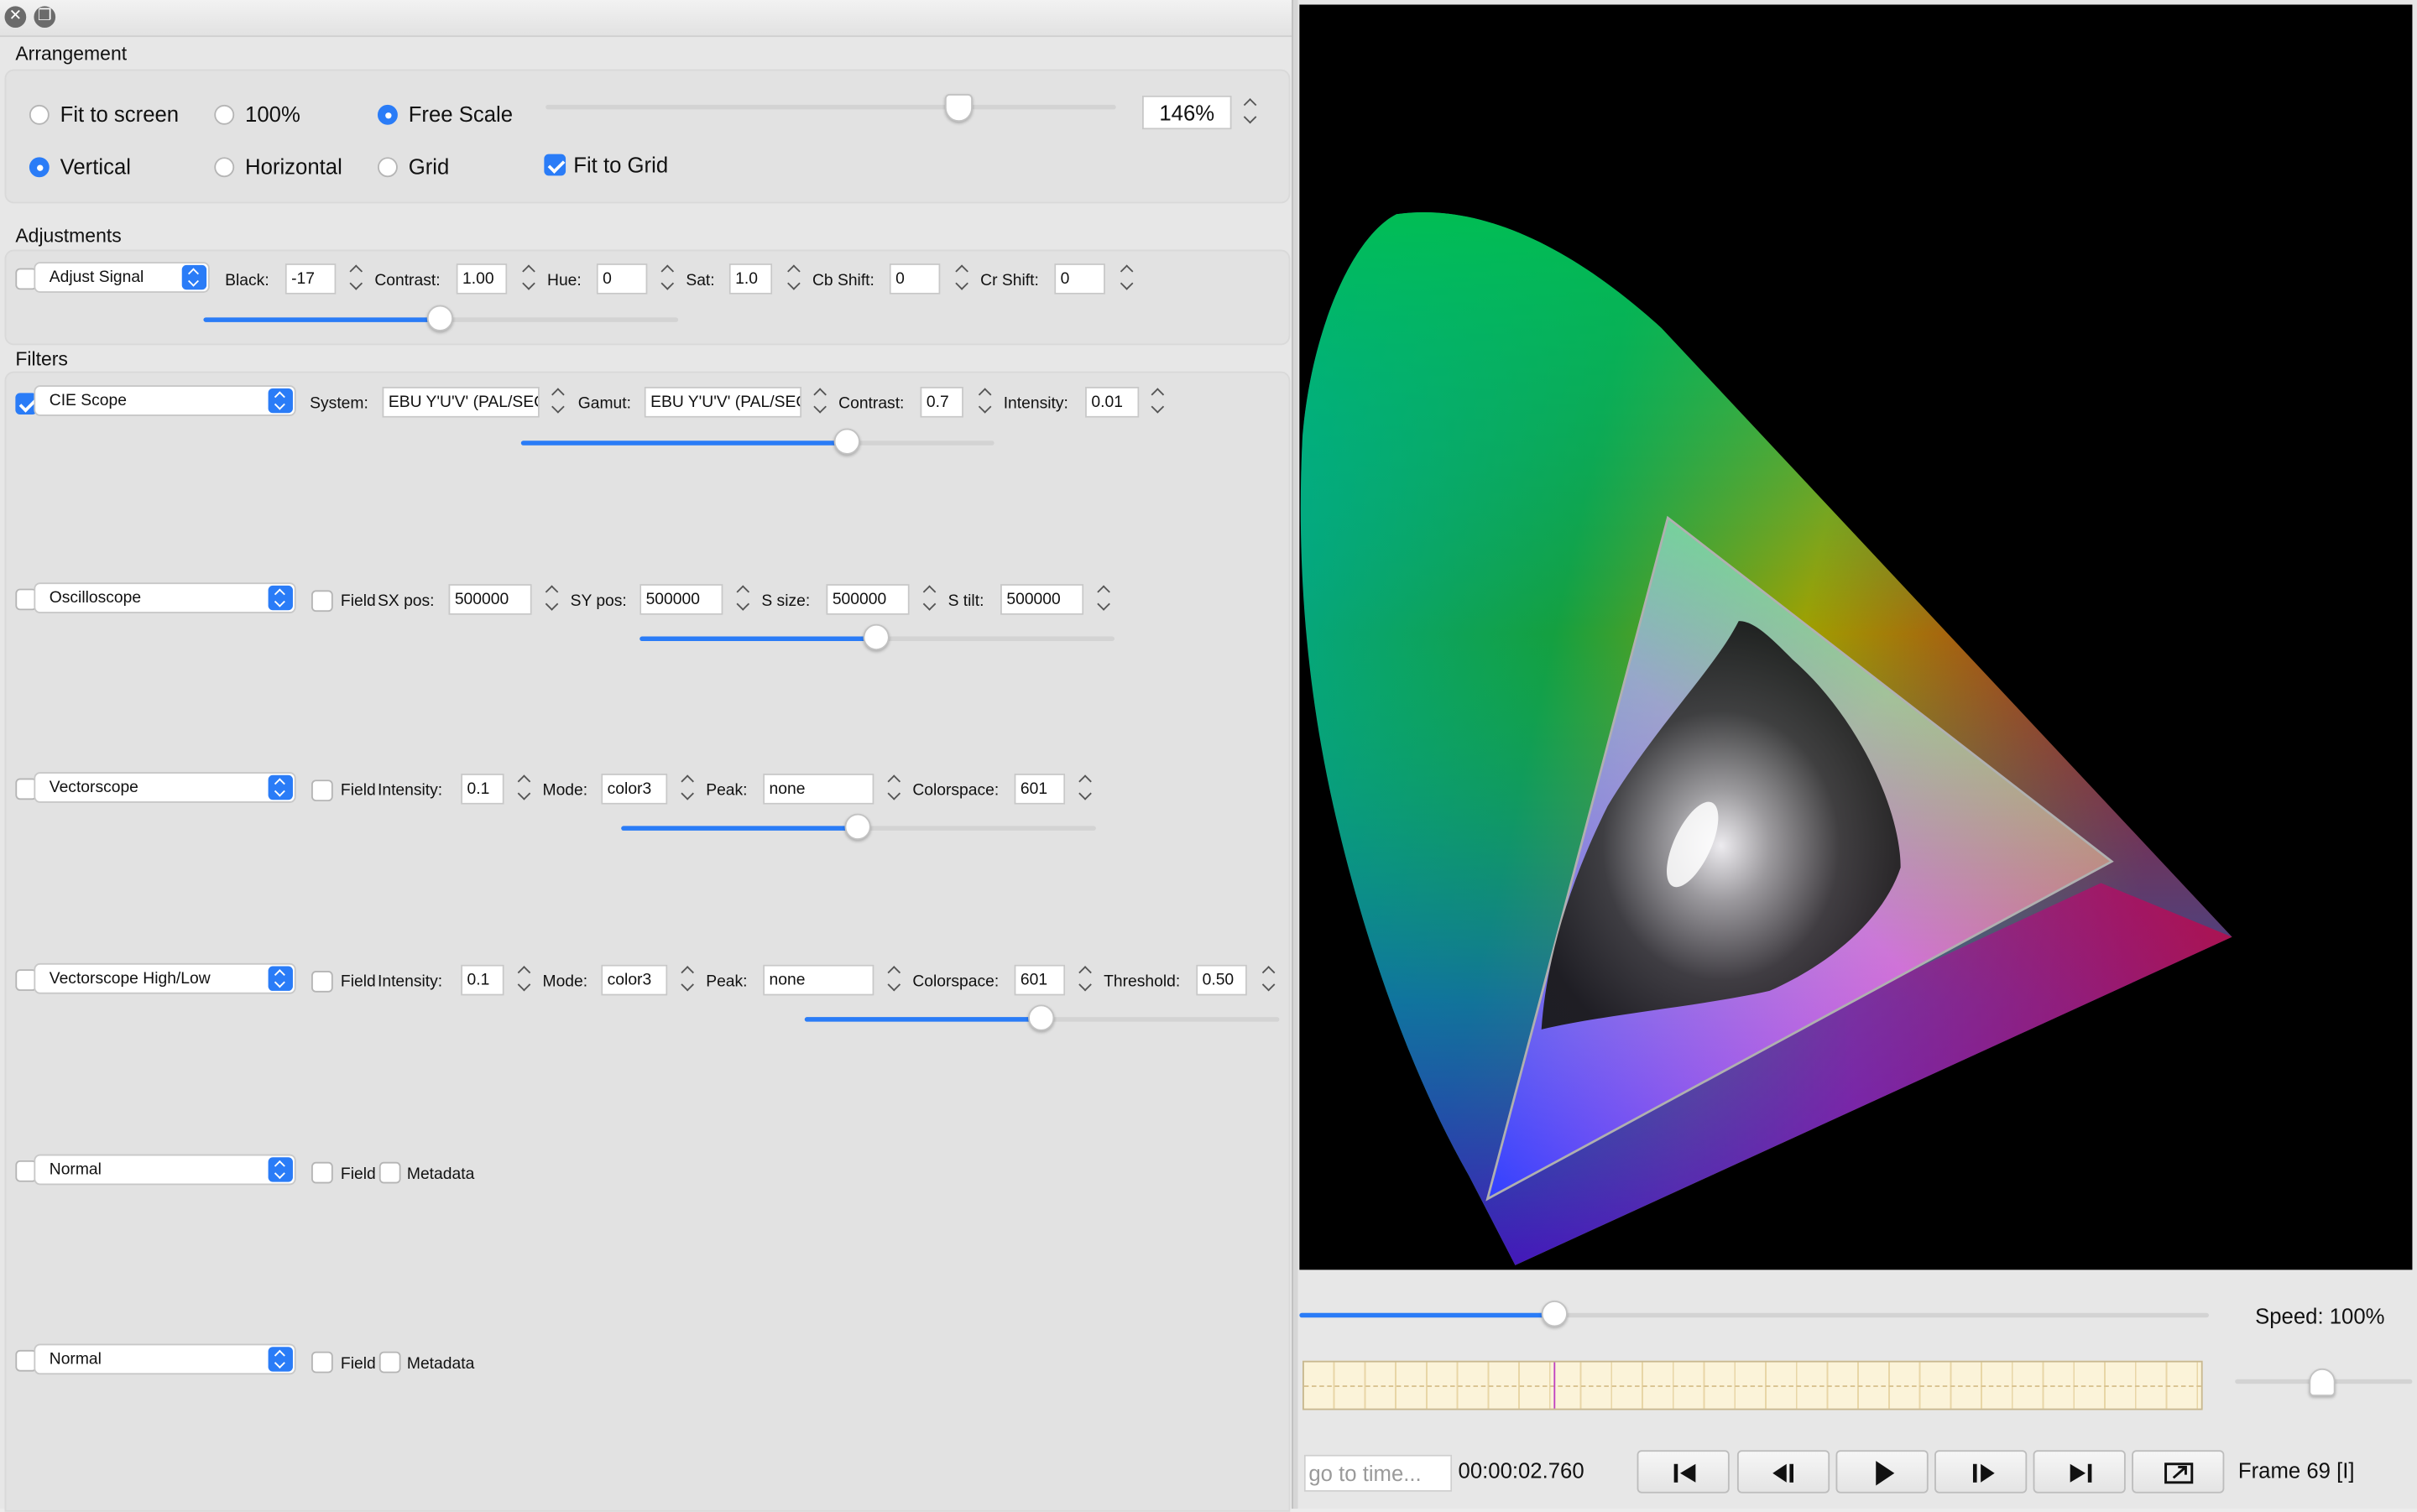 The width and height of the screenshot is (2417, 1512). Describe the element at coordinates (523, 789) in the screenshot. I see `vec-intensity-stepper` at that location.